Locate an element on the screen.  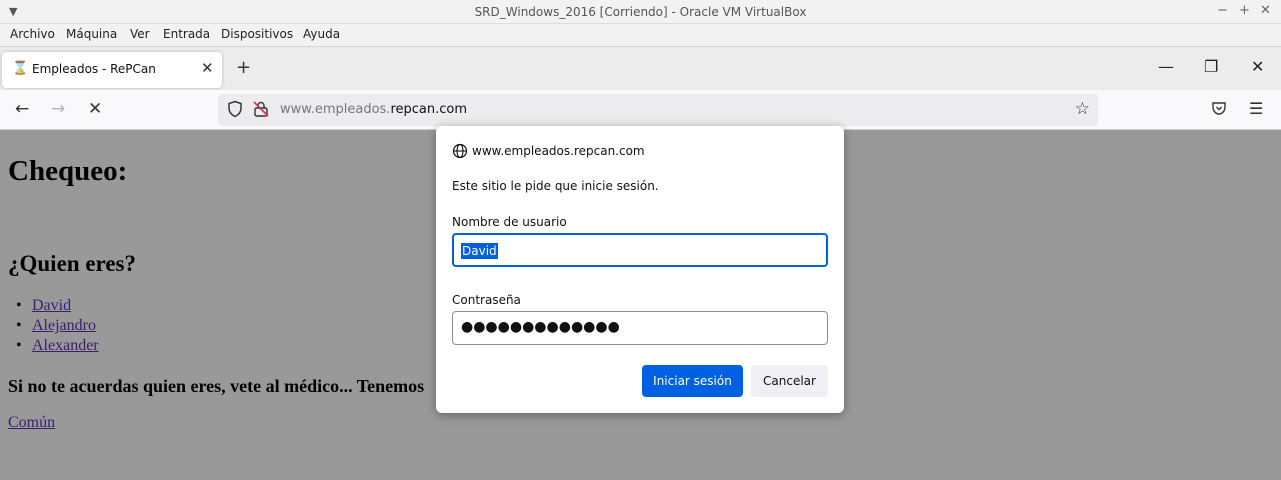
tab-title: Empleados - RePCan is located at coordinates (94, 69).